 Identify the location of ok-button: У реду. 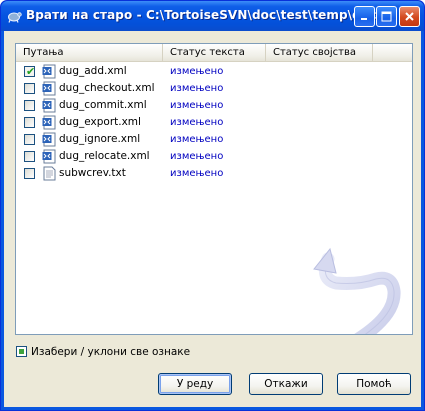
(195, 384).